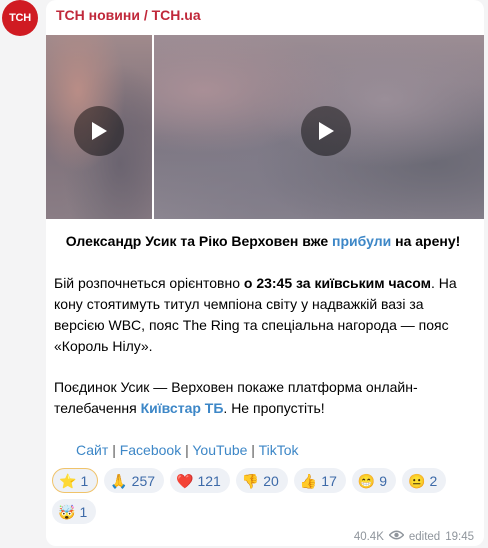 The height and width of the screenshot is (548, 488). Describe the element at coordinates (68, 480) in the screenshot. I see `star-icon: ⭐` at that location.